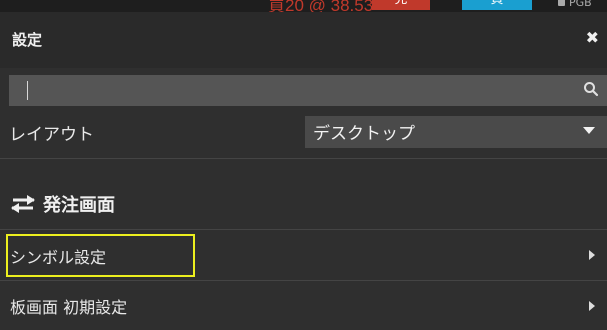  I want to click on buy-button-label: 買, so click(496, 3).